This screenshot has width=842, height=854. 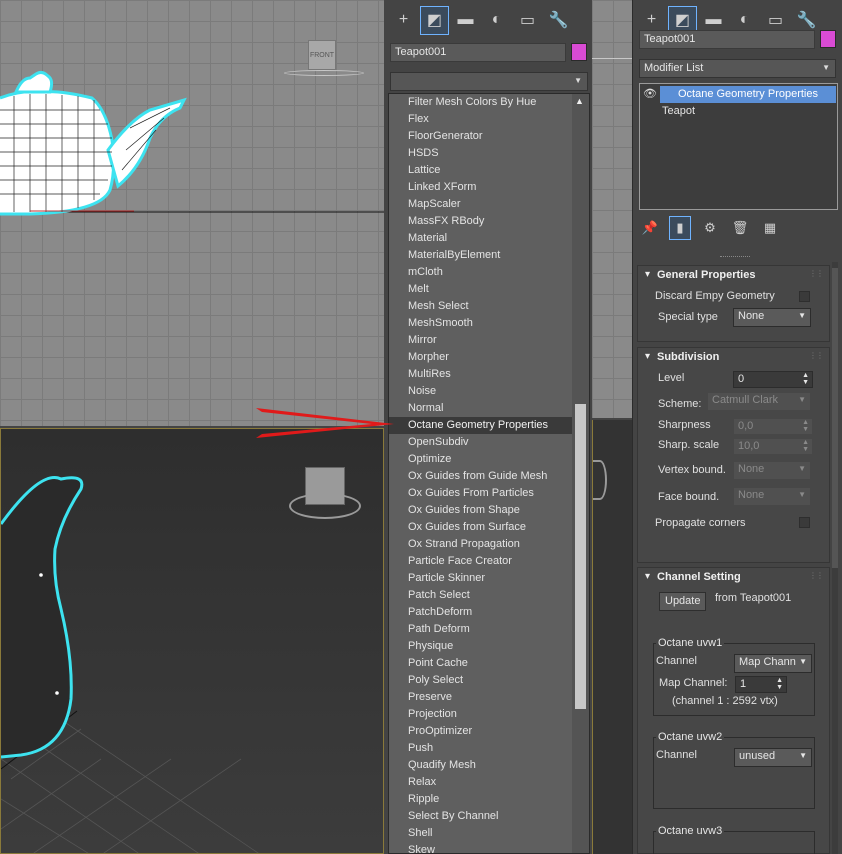 What do you see at coordinates (489, 680) in the screenshot?
I see `modifier-list-item: Poly Select` at bounding box center [489, 680].